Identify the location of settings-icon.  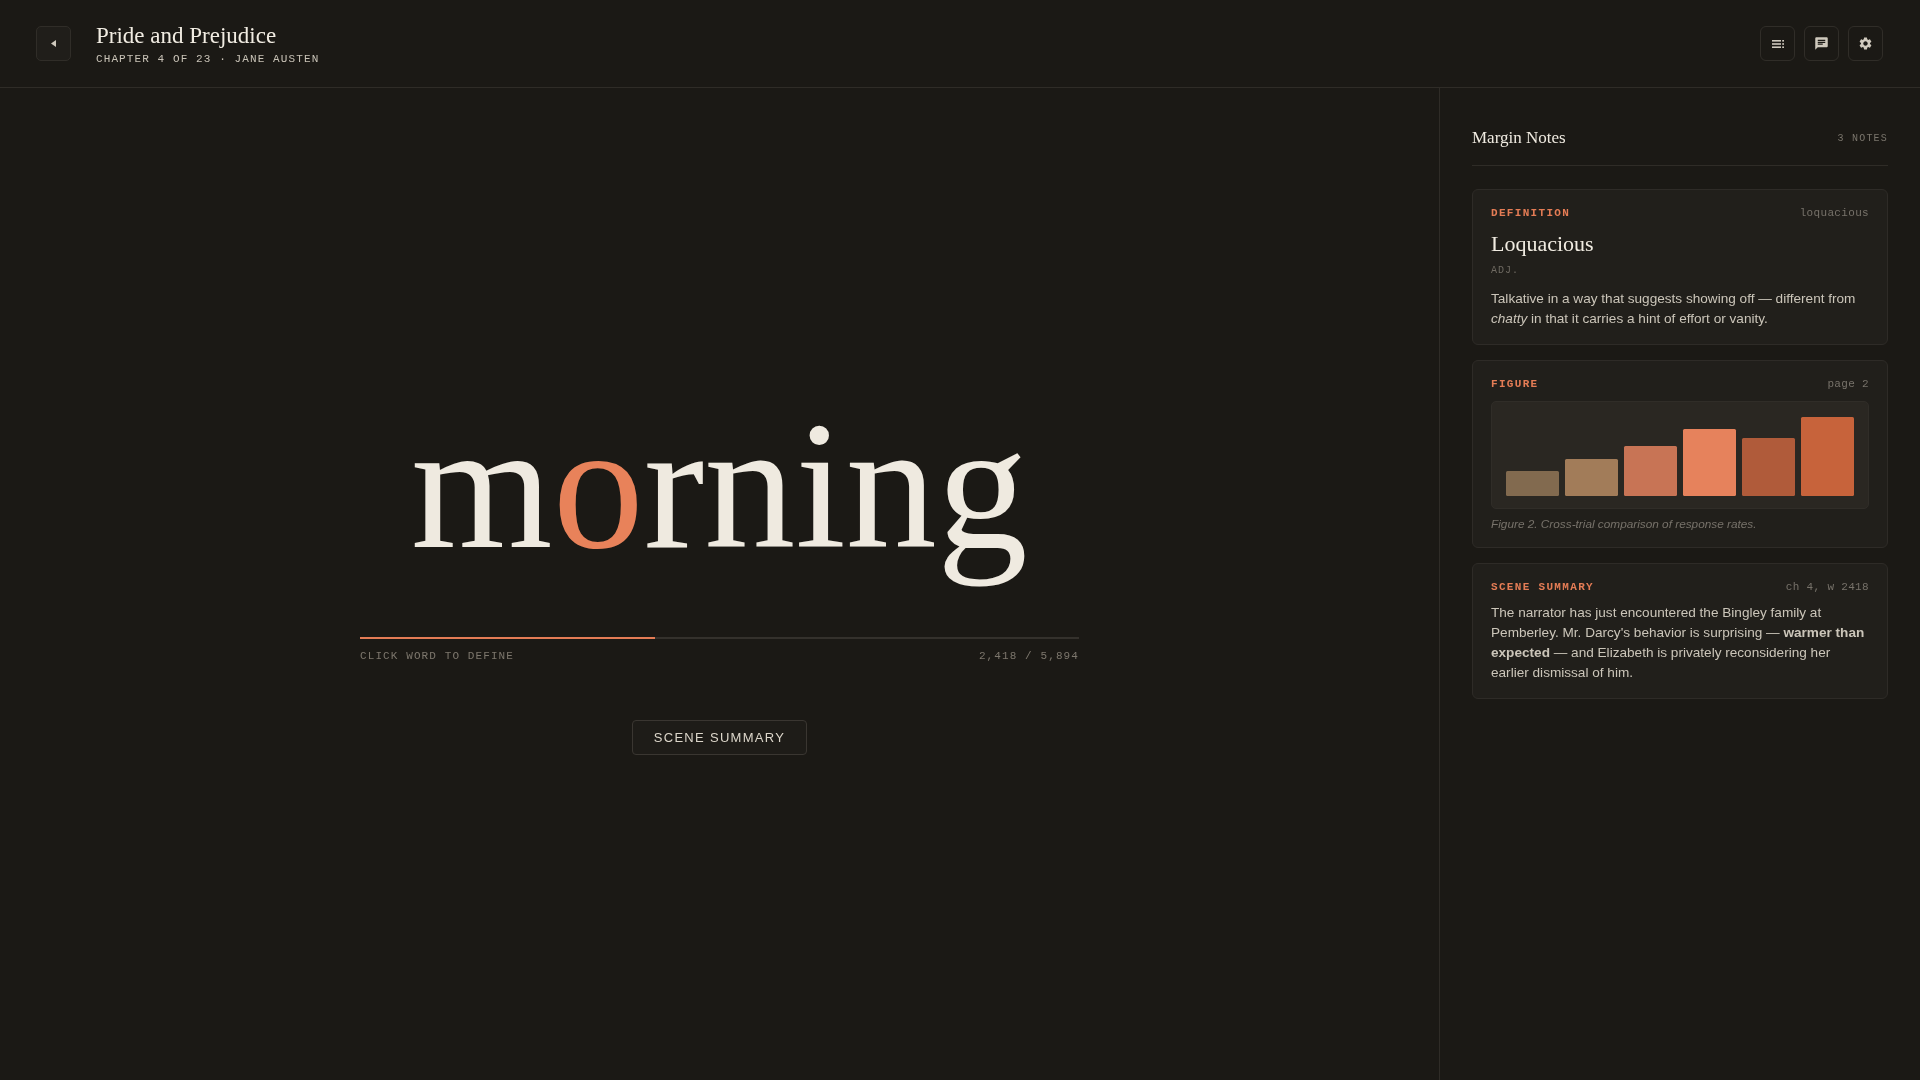
(1865, 43).